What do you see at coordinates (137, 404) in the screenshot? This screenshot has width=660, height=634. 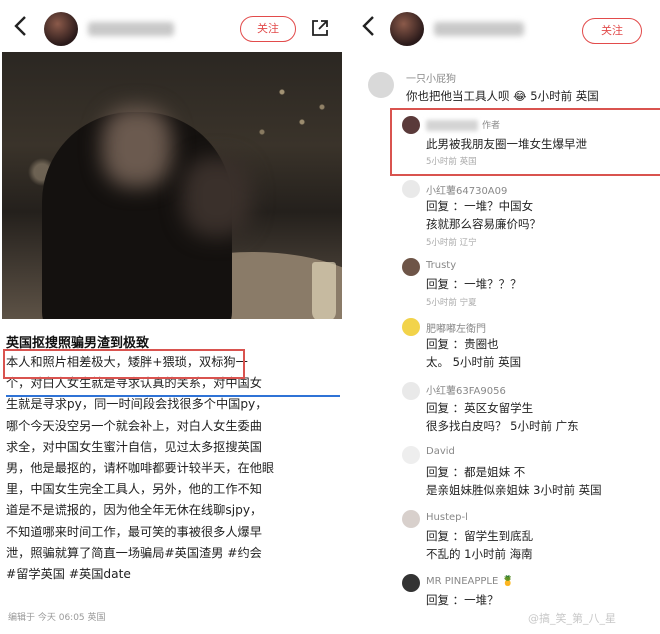 I see `post-line: 生就是寻求py，同一时间段会找很多个中国py，` at bounding box center [137, 404].